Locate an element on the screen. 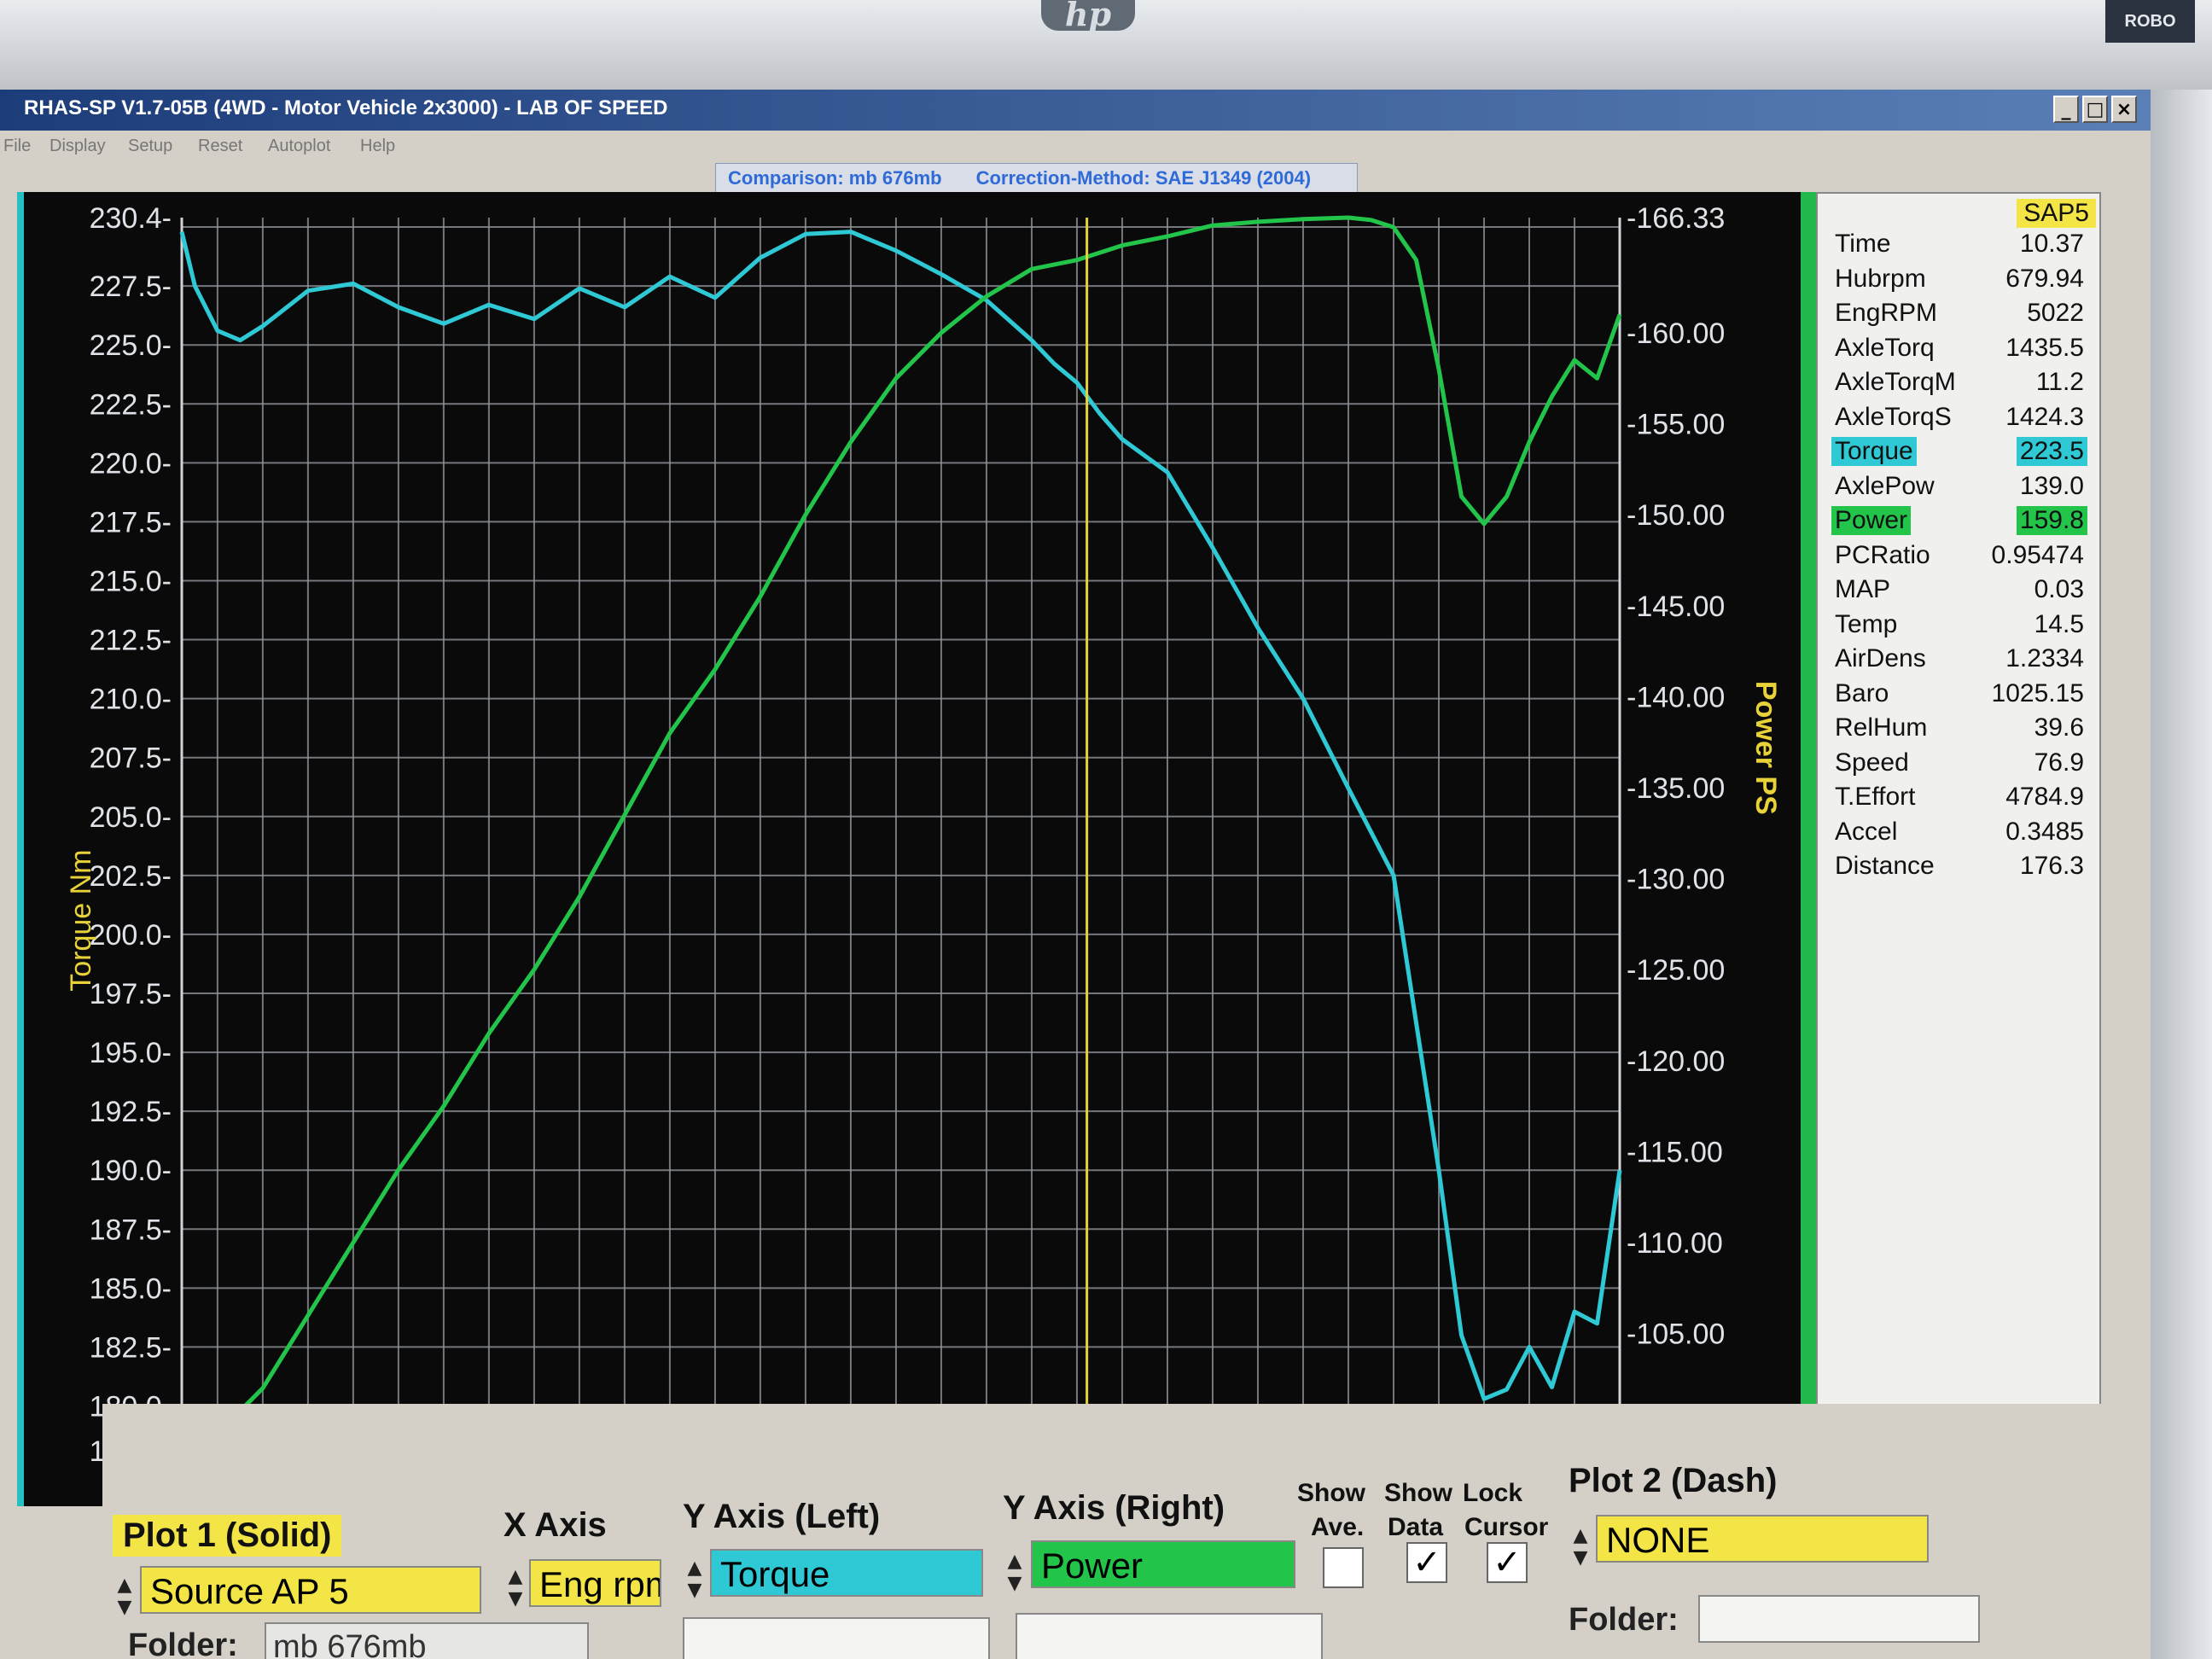 The width and height of the screenshot is (2212, 1659). data-row-label: Time is located at coordinates (1863, 244).